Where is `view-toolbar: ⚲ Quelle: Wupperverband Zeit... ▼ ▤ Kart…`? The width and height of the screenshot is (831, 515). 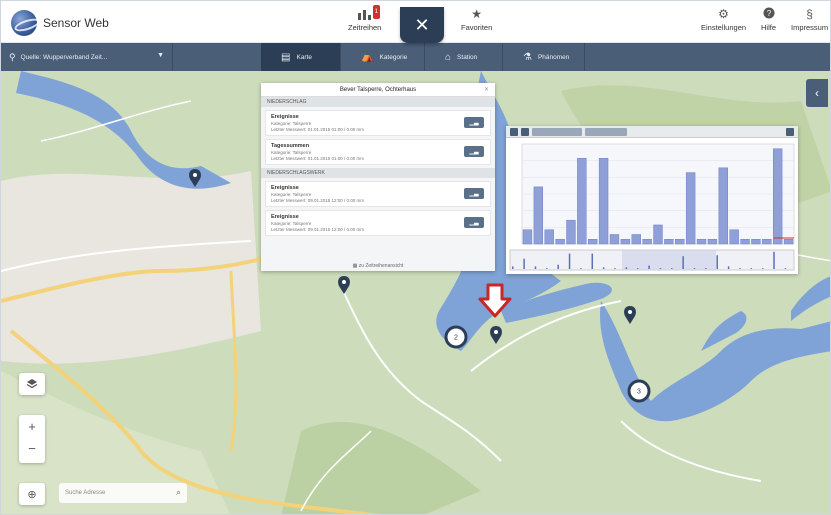
view-toolbar: ⚲ Quelle: Wupperverband Zeit... ▼ ▤ Kart… is located at coordinates (415, 57).